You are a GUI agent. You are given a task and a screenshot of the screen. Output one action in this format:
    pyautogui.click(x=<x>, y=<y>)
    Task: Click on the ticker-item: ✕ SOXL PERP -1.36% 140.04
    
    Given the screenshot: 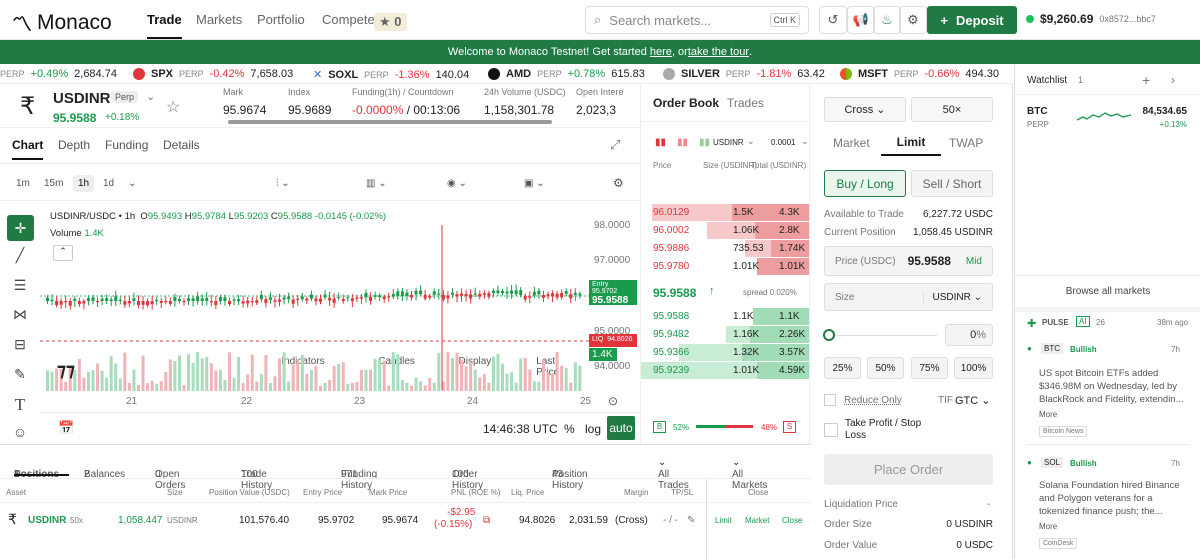 What is the action you would take?
    pyautogui.click(x=391, y=75)
    